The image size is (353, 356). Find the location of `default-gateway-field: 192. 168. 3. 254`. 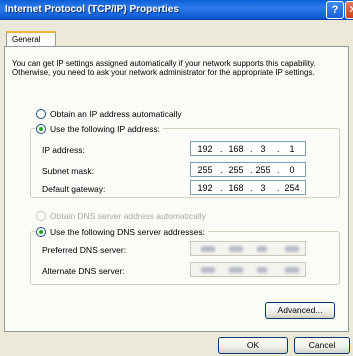

default-gateway-field: 192. 168. 3. 254 is located at coordinates (248, 187).